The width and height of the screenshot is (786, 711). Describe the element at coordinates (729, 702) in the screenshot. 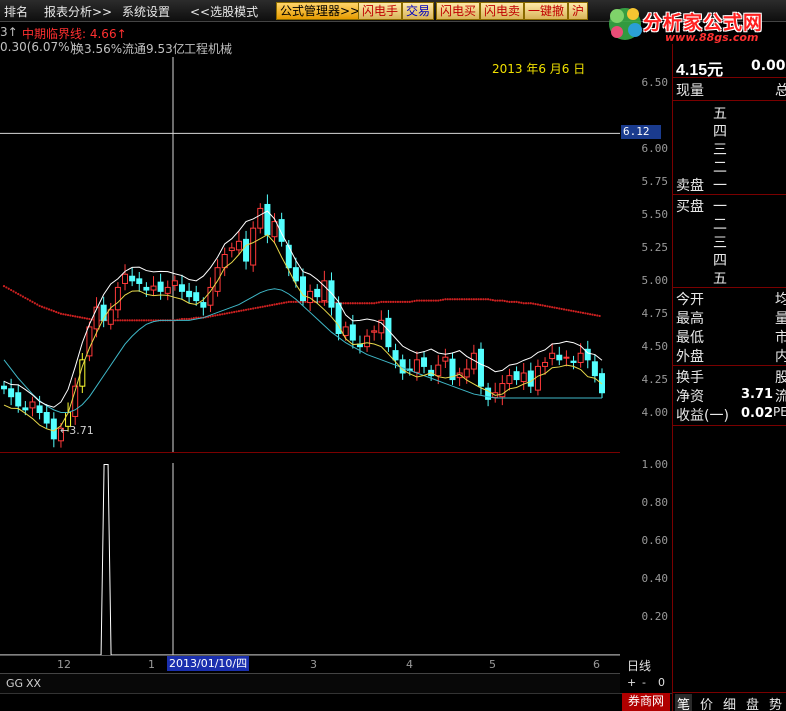

I see `tab-detail: 细` at that location.